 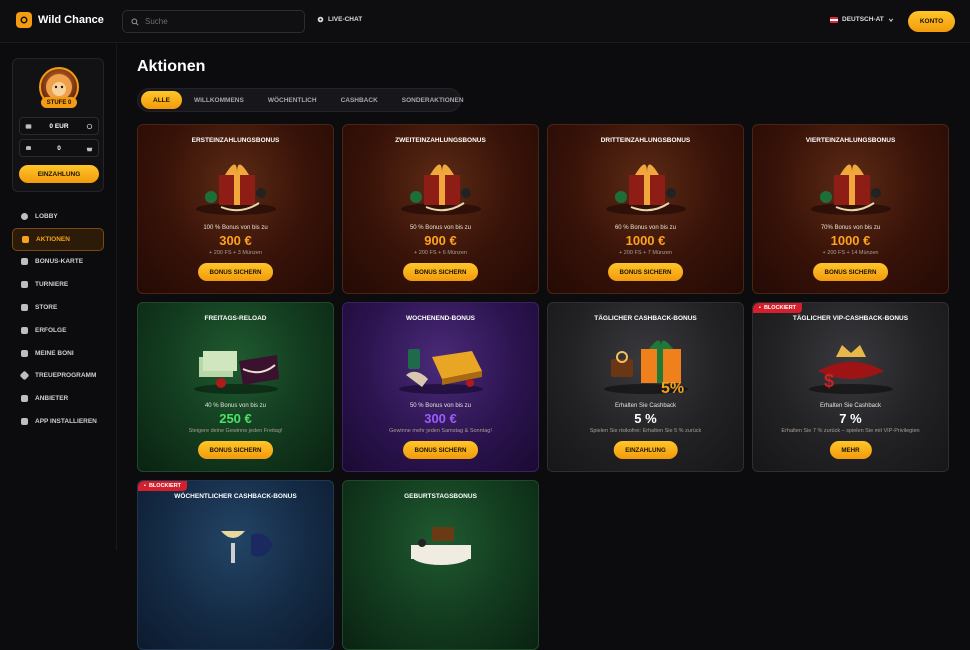 What do you see at coordinates (161, 100) in the screenshot?
I see `tab-alle: ALLE` at bounding box center [161, 100].